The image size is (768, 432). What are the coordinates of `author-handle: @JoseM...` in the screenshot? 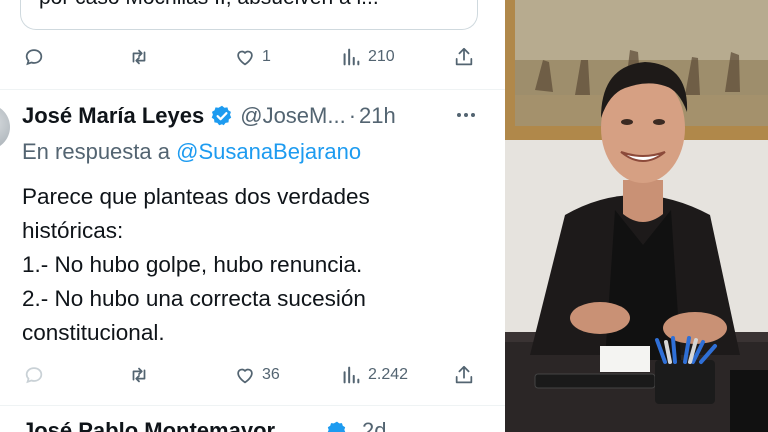 It's located at (292, 116).